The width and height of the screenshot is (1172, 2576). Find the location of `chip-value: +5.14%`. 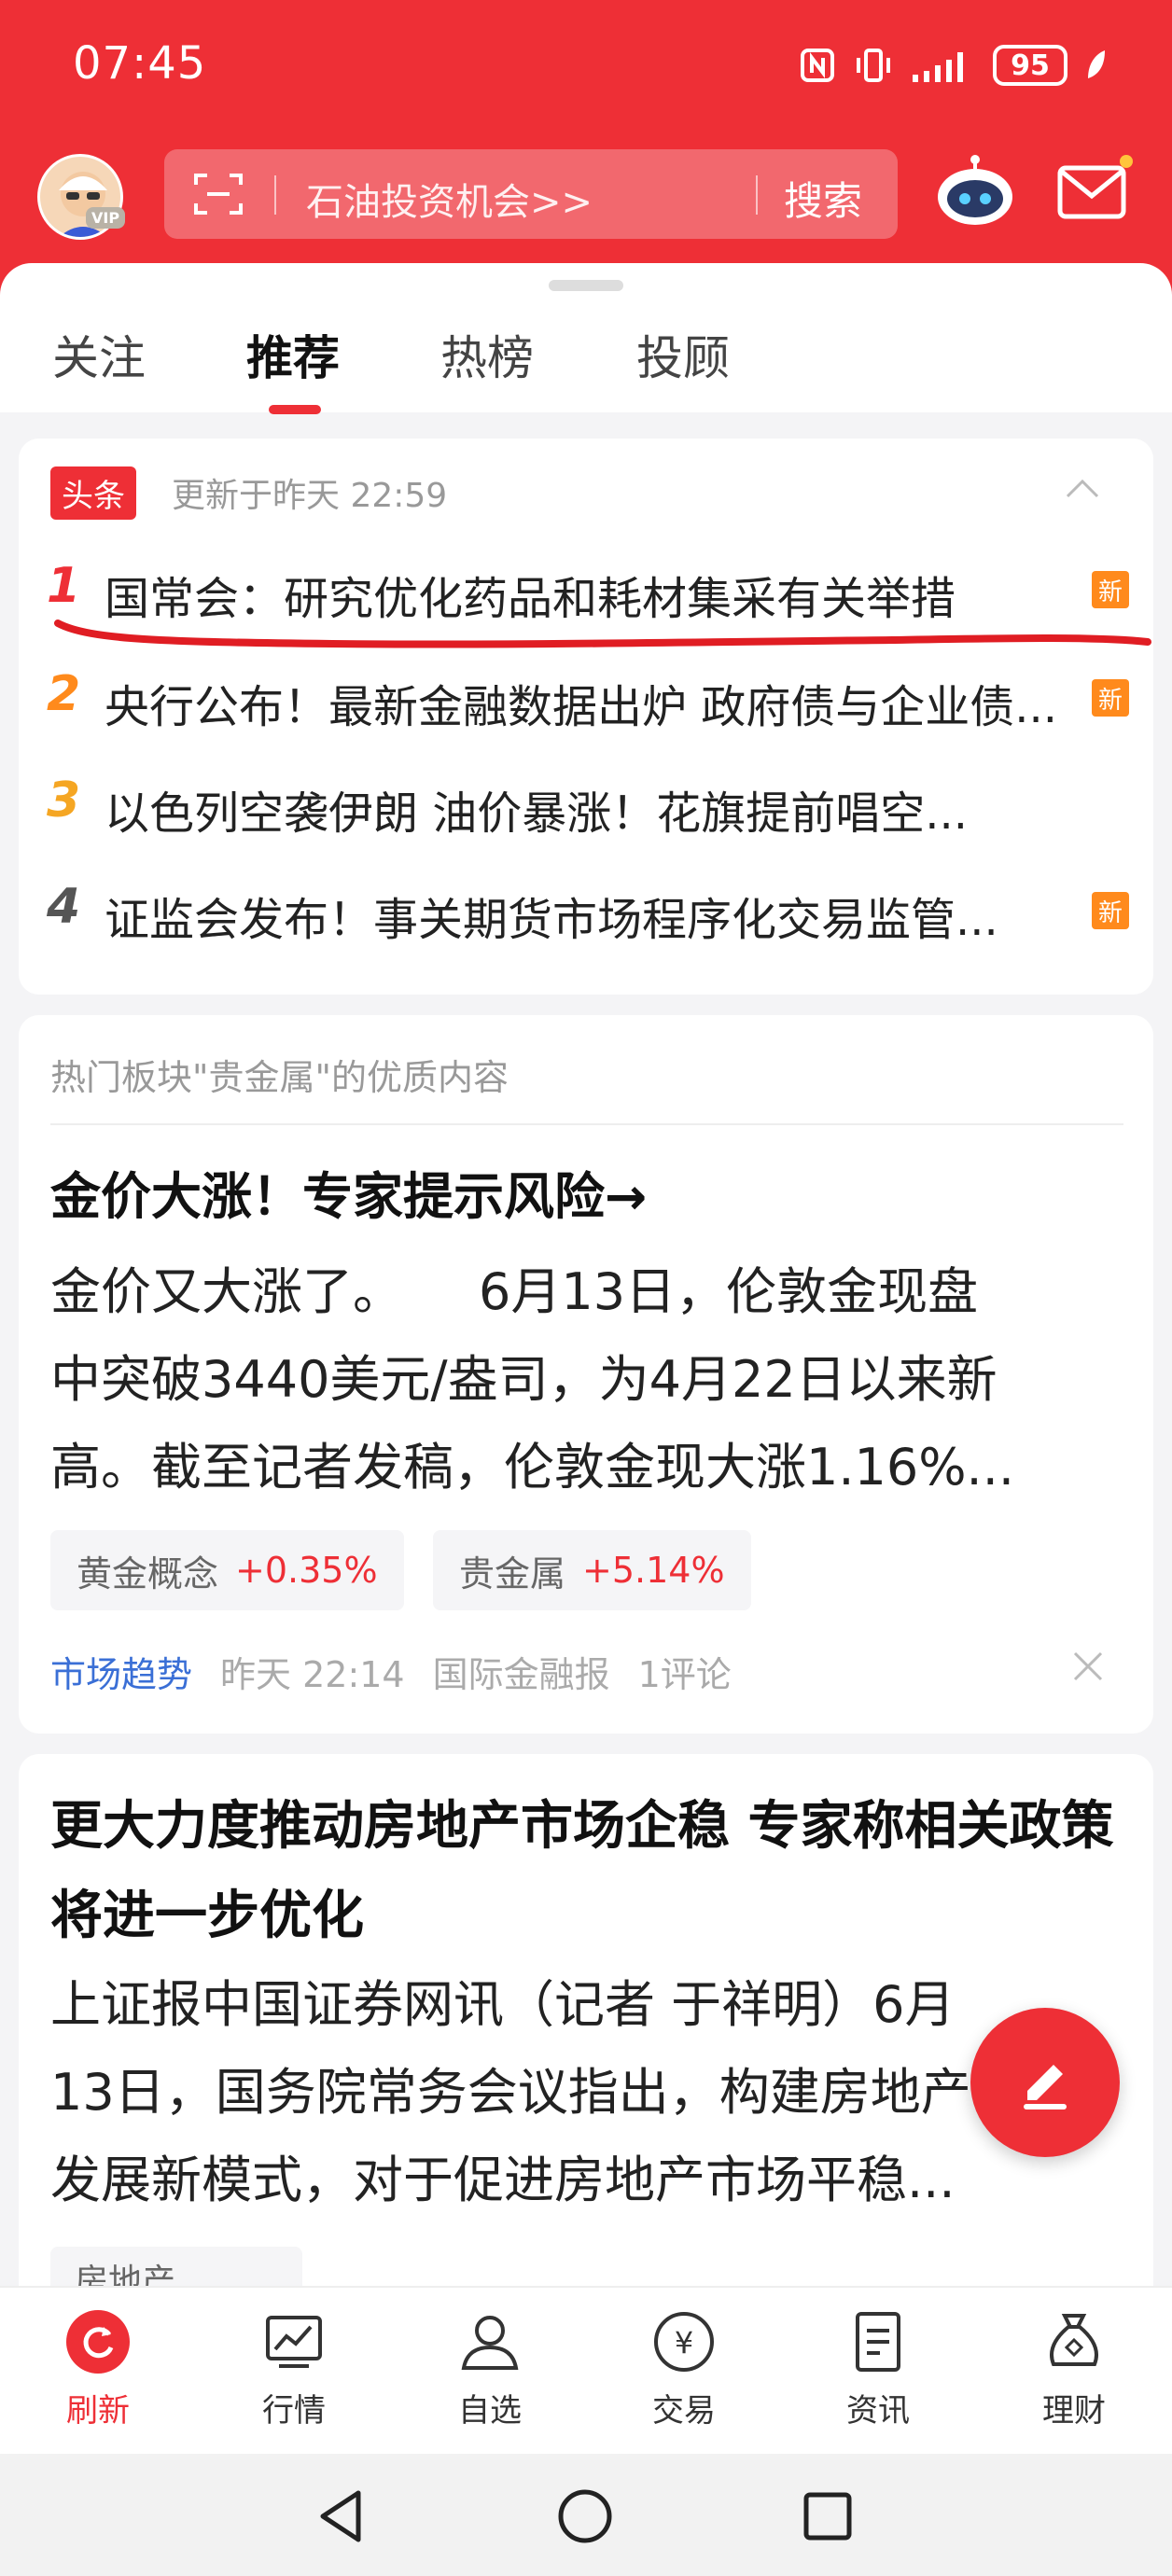

chip-value: +5.14% is located at coordinates (653, 1570).